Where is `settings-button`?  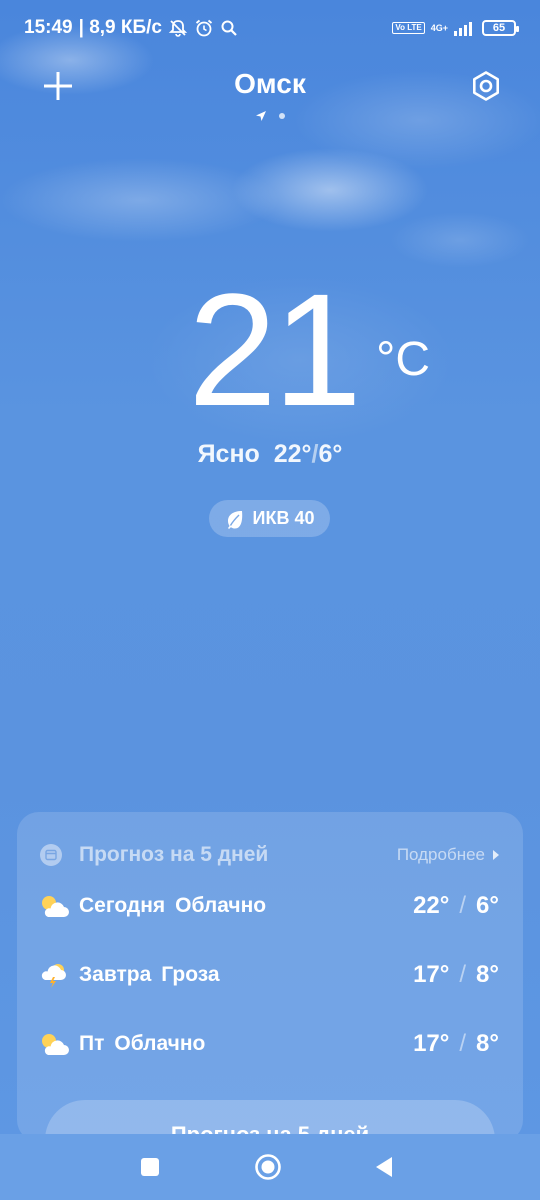
settings-button is located at coordinates (486, 86).